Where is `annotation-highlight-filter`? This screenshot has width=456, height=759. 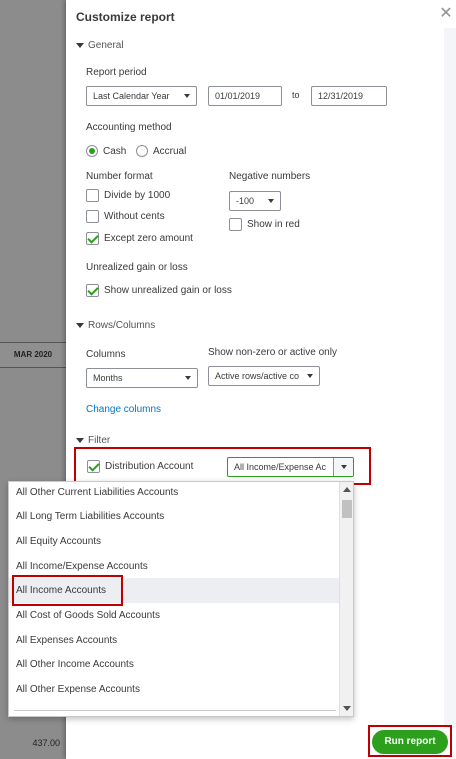 annotation-highlight-filter is located at coordinates (222, 466).